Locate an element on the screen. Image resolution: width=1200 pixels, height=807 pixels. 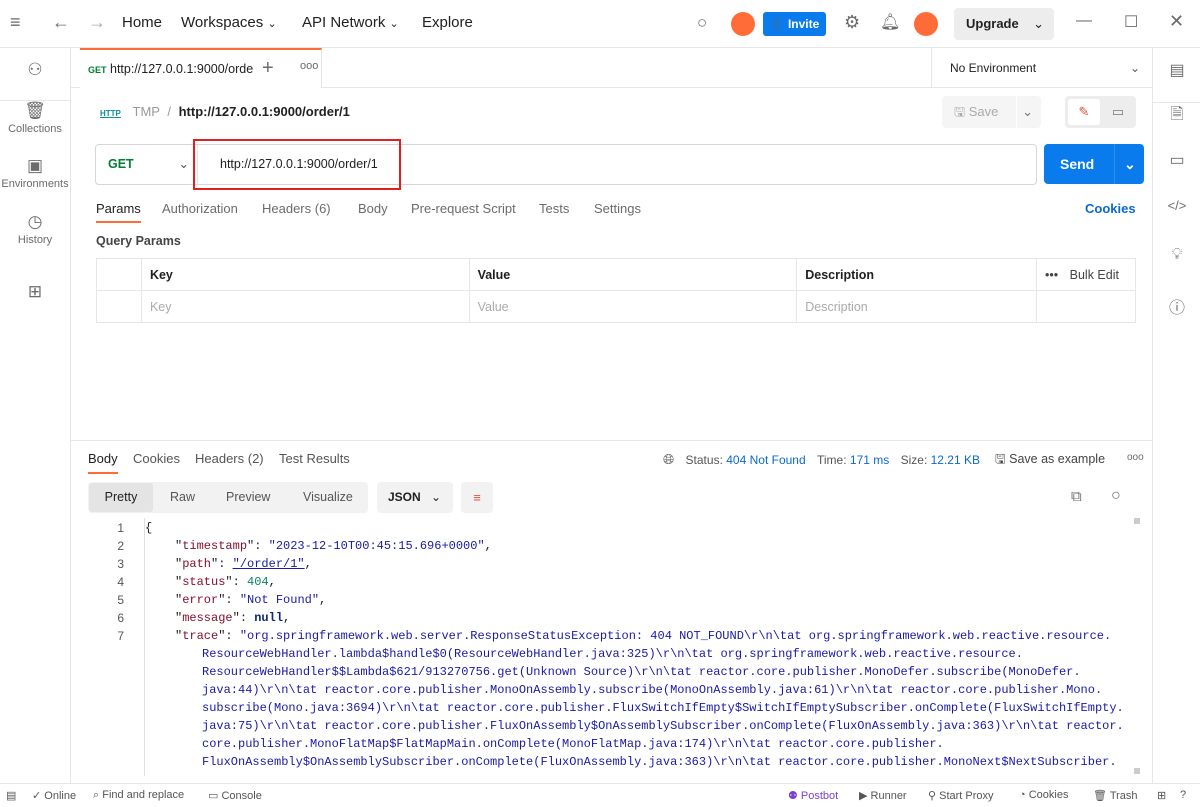
json-key: status is located at coordinates (204, 582).